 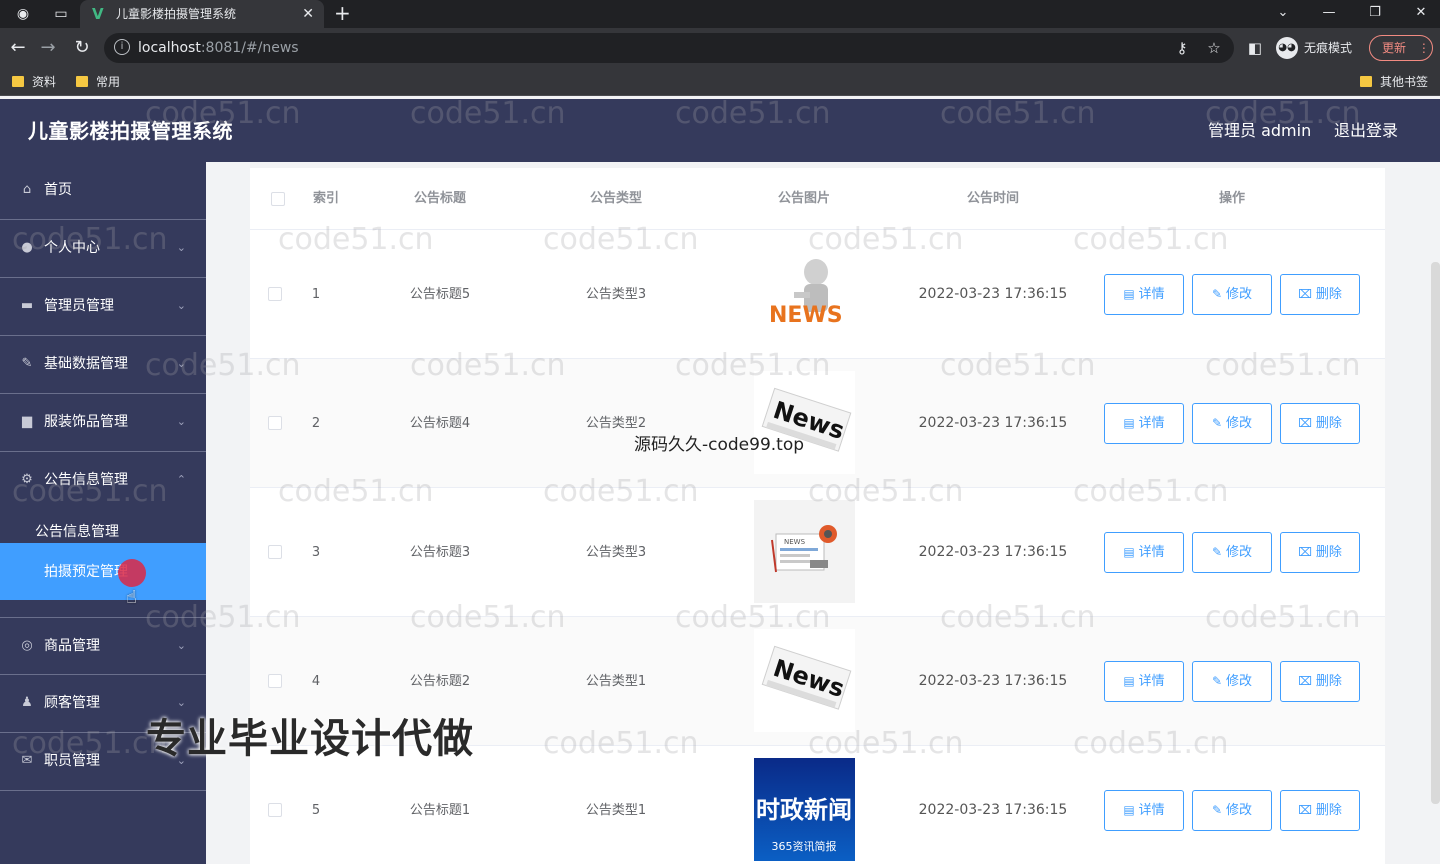 I want to click on sidebar-item-notices: ⚙ 公告信息管理 ⌃, so click(x=103, y=481).